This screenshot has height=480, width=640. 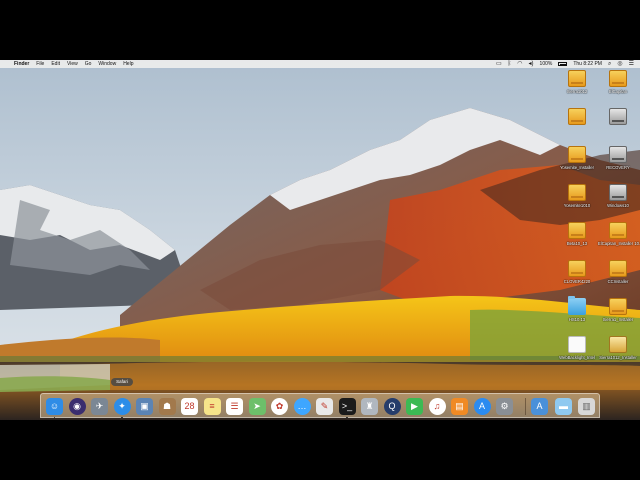 I want to click on desktop-icon-label: Beta10_13, so click(x=577, y=243).